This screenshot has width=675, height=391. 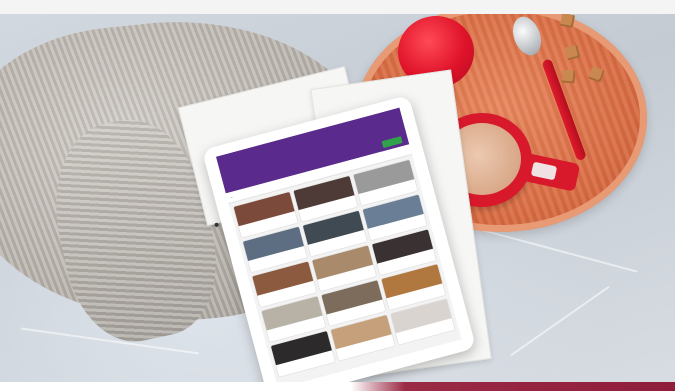 I want to click on back-arrow-icon: ←, so click(x=231, y=197).